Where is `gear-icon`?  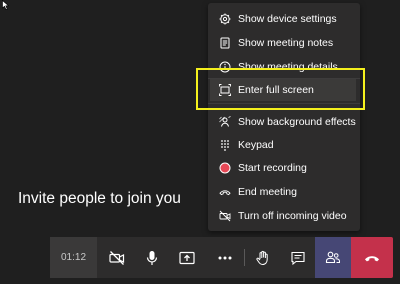 gear-icon is located at coordinates (225, 19).